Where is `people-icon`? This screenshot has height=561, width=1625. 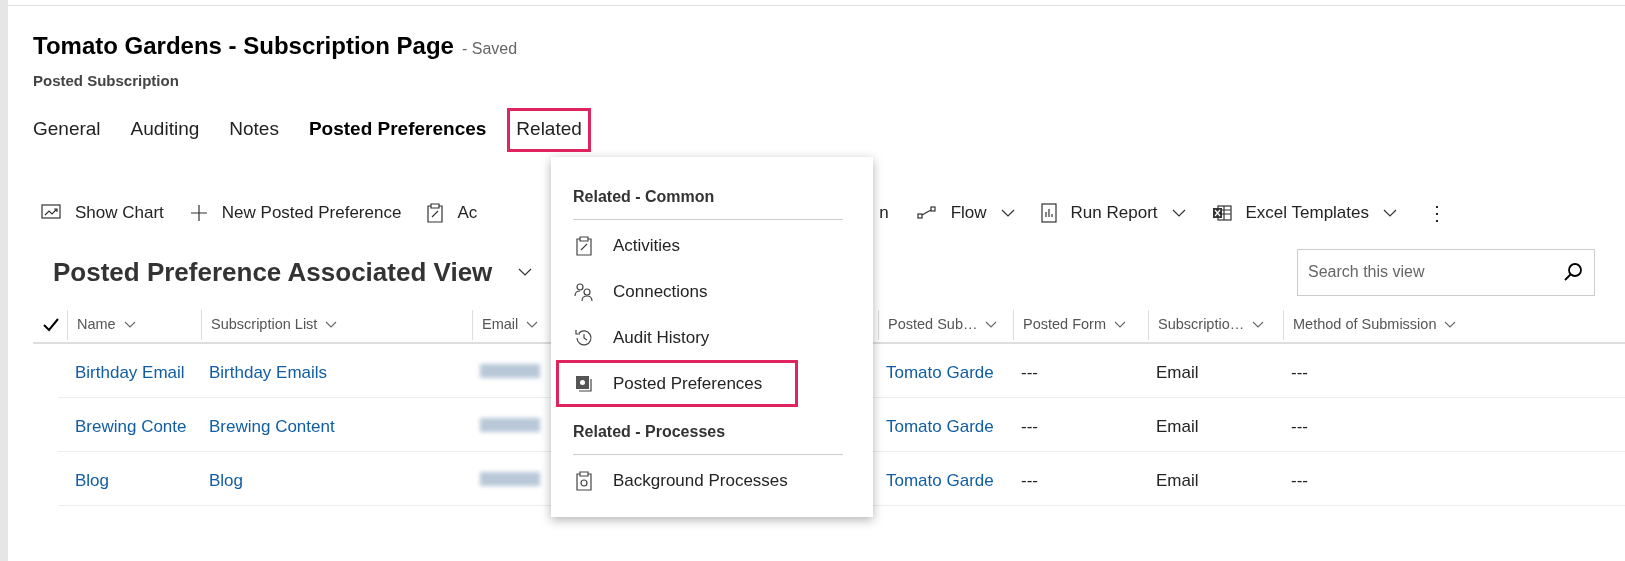 people-icon is located at coordinates (584, 291).